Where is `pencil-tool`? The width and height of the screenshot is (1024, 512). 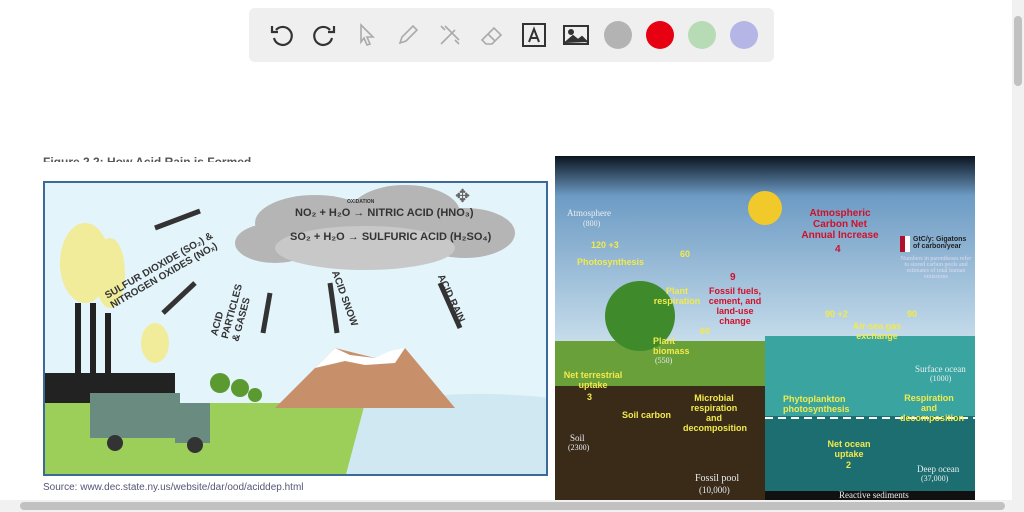 pencil-tool is located at coordinates (408, 35).